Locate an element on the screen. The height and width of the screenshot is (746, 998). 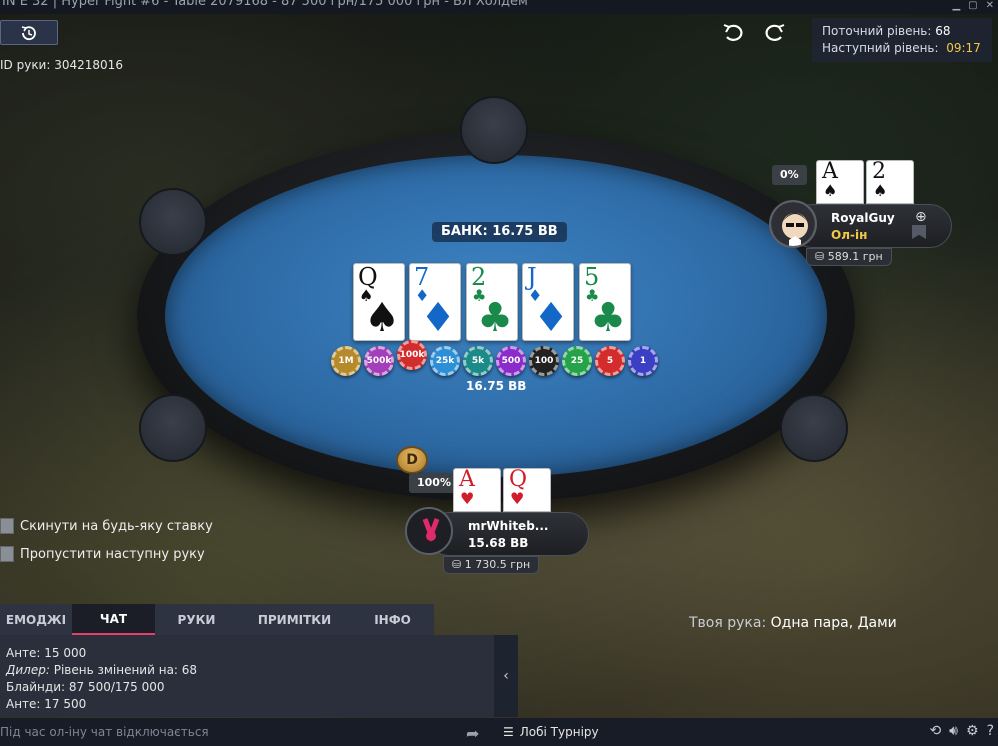
hand-id: ID руки: 304218016 is located at coordinates (61, 65).